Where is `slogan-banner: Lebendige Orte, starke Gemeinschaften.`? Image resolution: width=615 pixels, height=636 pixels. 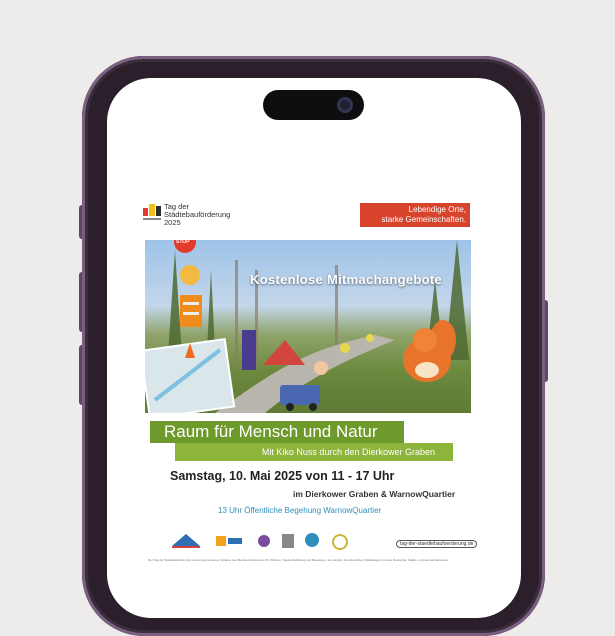 slogan-banner: Lebendige Orte, starke Gemeinschaften. is located at coordinates (415, 215).